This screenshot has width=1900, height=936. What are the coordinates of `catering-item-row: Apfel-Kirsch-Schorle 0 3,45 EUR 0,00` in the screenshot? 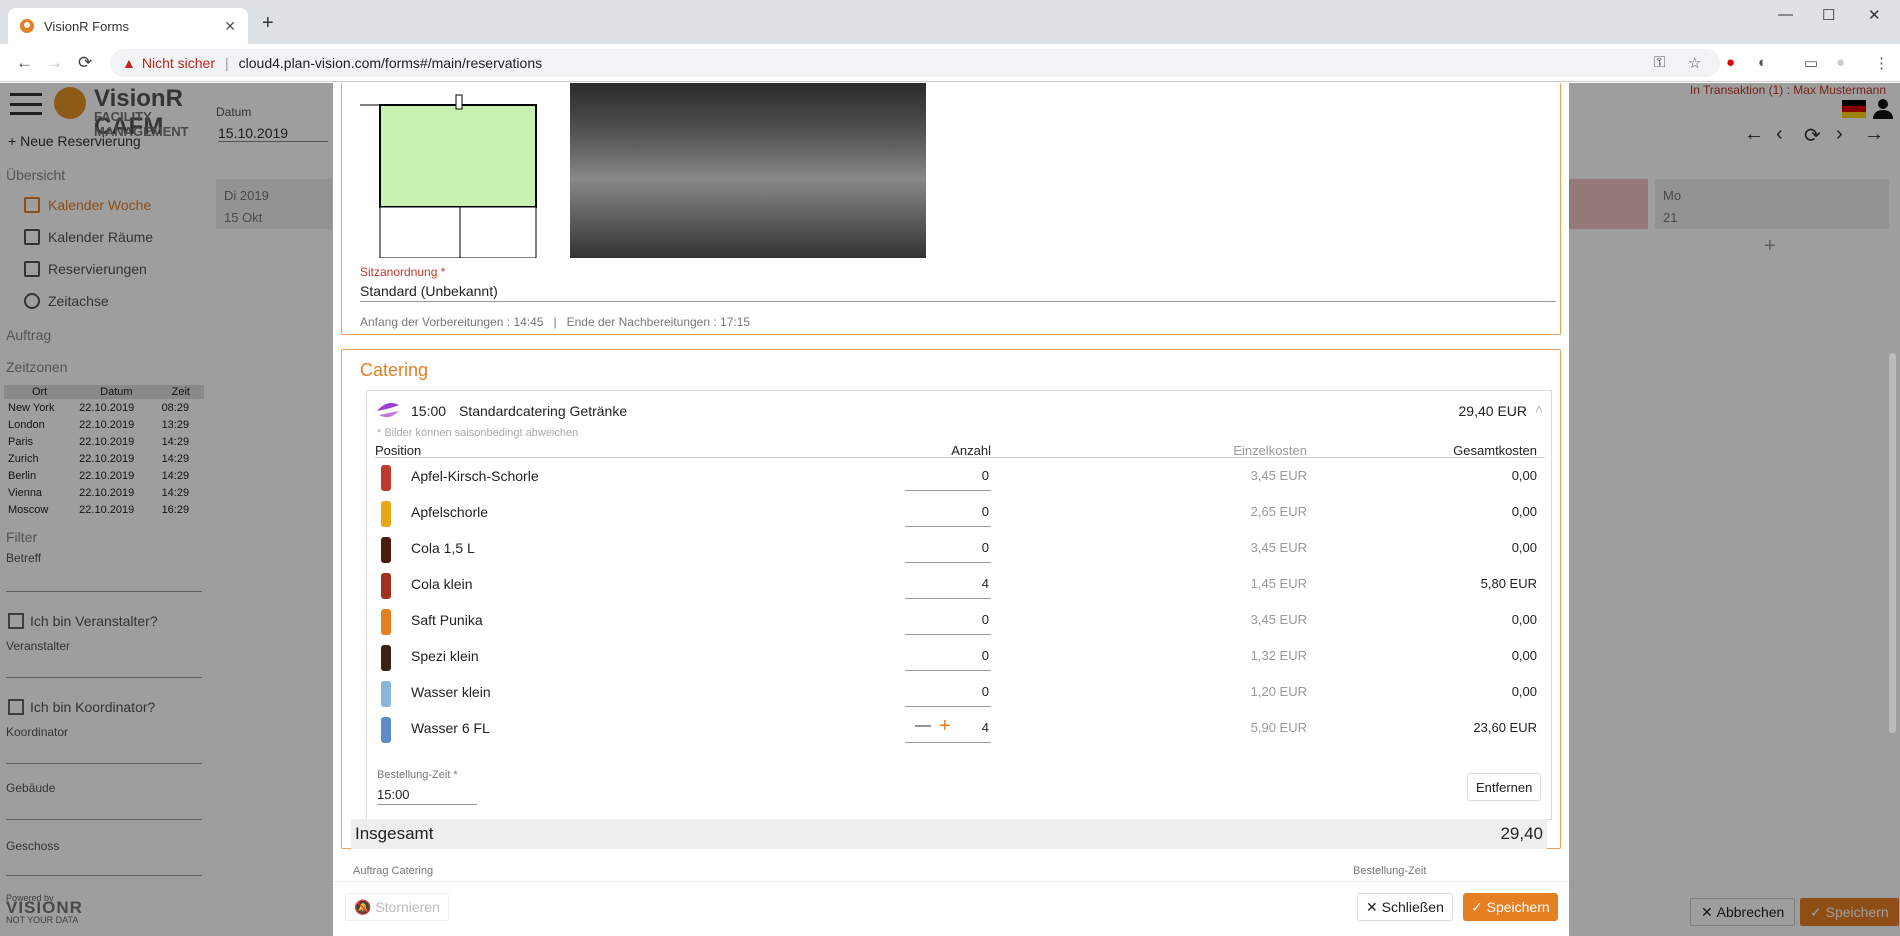 It's located at (960, 477).